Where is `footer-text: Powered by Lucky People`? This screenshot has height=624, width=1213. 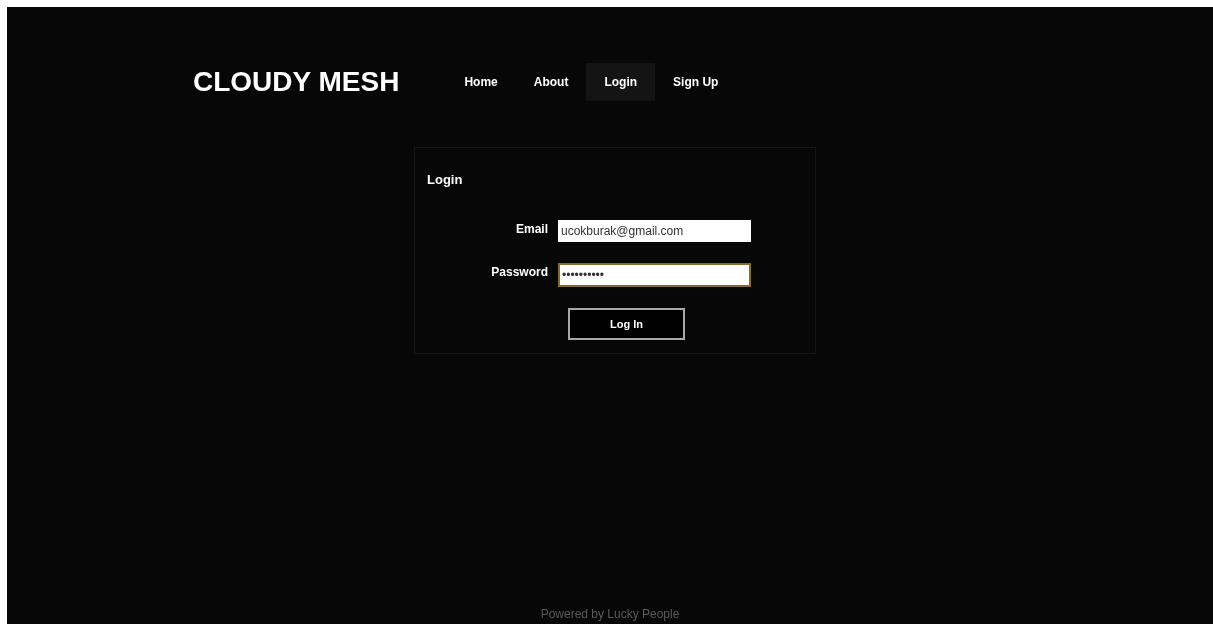 footer-text: Powered by Lucky People is located at coordinates (610, 614).